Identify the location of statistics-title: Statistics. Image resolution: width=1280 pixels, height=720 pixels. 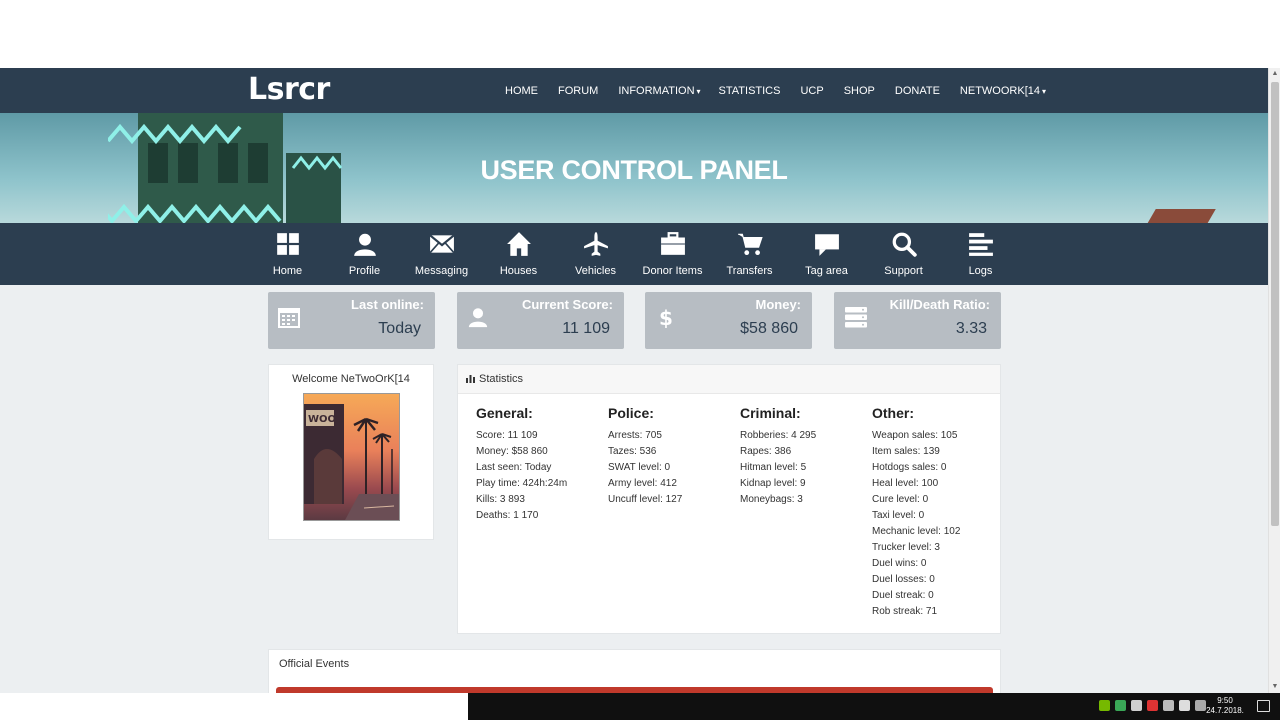
(501, 379).